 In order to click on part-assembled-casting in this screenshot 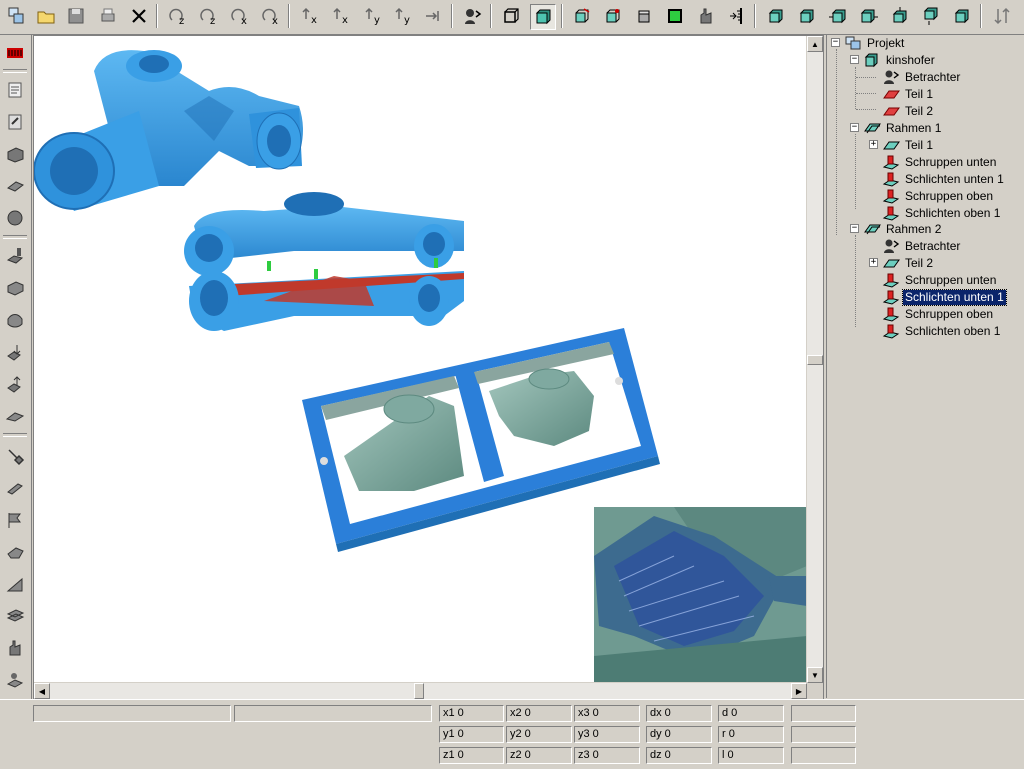, I will do `click(168, 130)`.